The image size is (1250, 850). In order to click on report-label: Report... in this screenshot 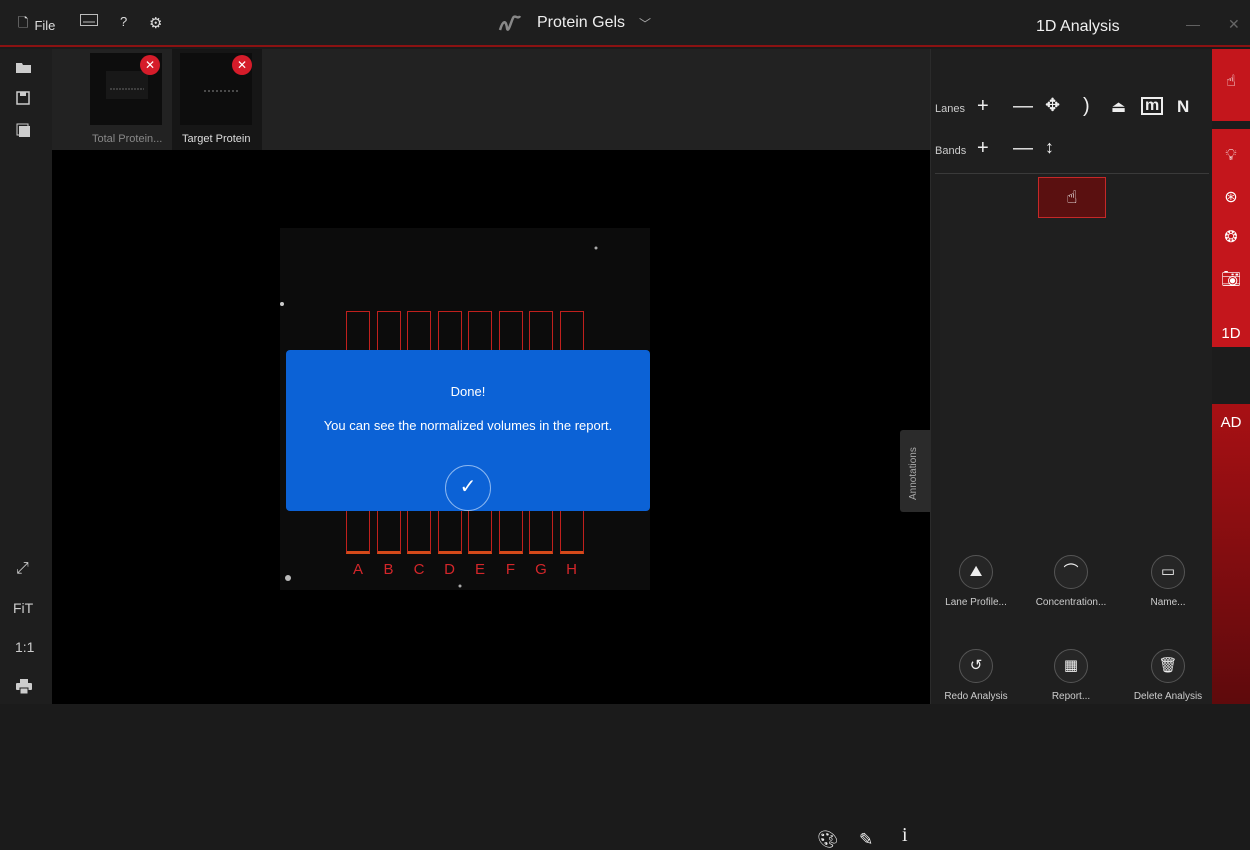, I will do `click(1071, 696)`.